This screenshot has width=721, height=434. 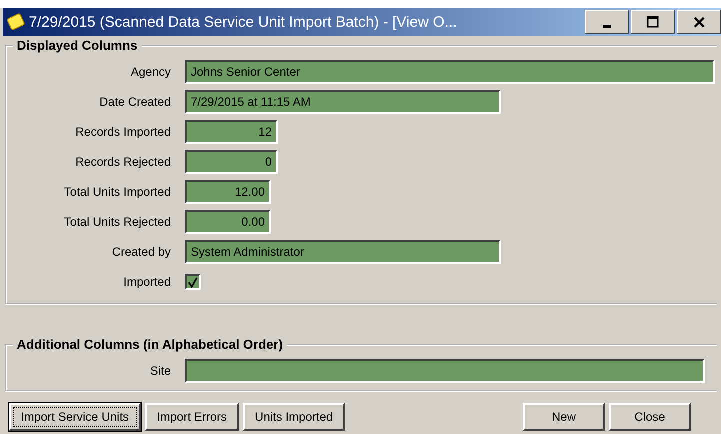 I want to click on field-label: Records Imported, so click(x=123, y=132).